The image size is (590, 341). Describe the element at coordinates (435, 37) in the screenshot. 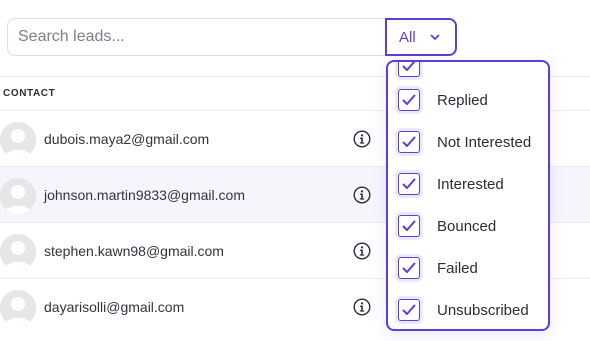

I see `chevron-down-icon` at that location.